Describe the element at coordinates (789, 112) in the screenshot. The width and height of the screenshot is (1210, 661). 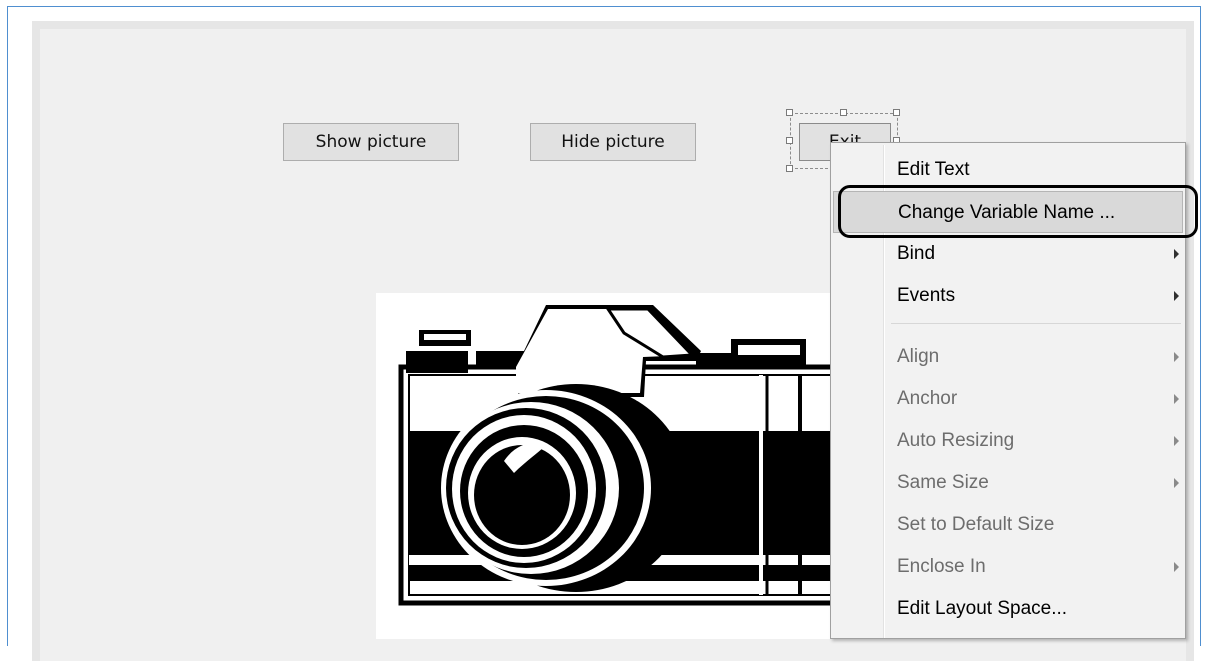
I see `resize-handle-top-left` at that location.